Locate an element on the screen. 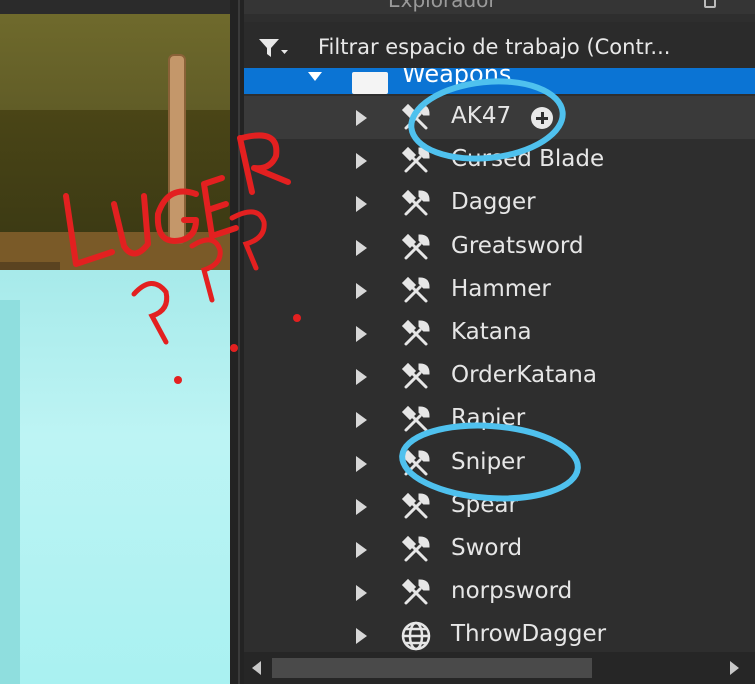 Image resolution: width=755 pixels, height=684 pixels. tree-item-label: OrderKatana is located at coordinates (524, 375).